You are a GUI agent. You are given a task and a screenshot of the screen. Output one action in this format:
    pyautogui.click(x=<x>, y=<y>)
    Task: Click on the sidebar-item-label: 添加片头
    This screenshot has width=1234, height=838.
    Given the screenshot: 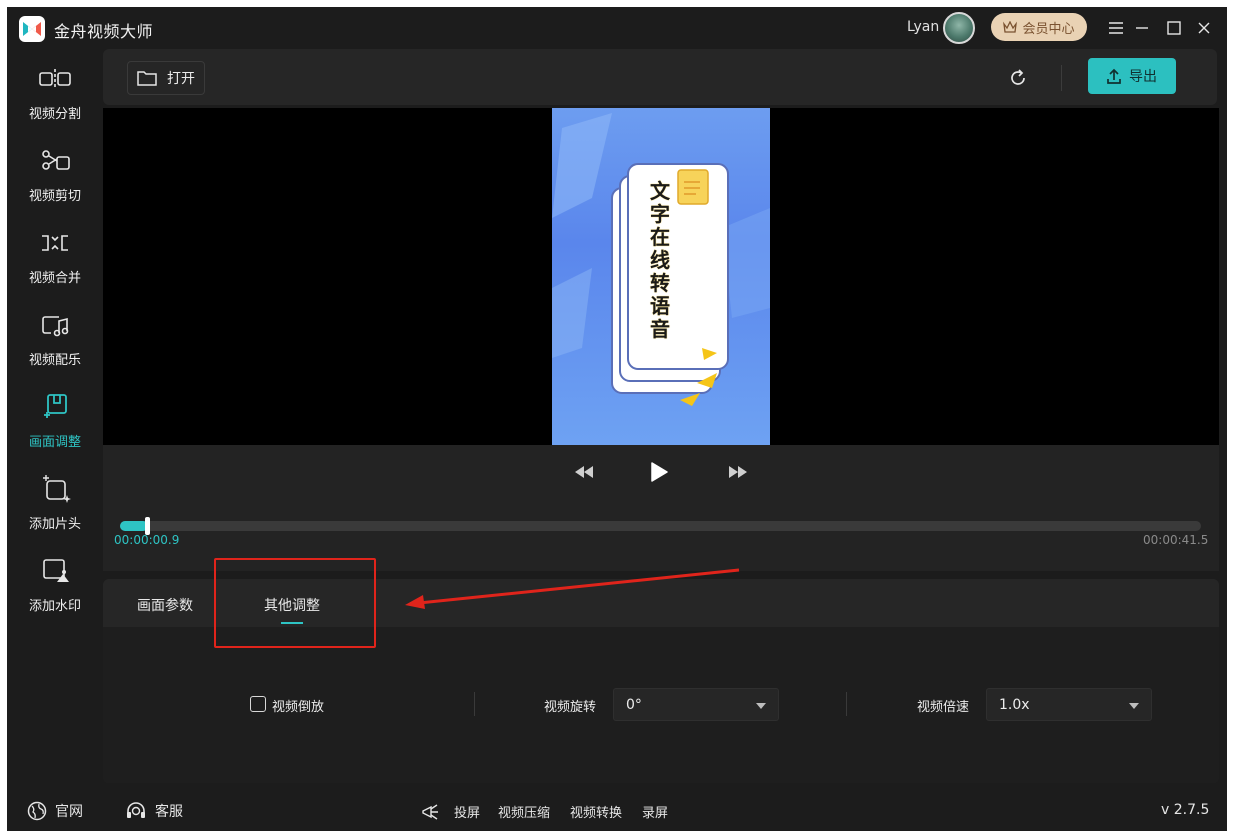 What is the action you would take?
    pyautogui.click(x=54, y=524)
    